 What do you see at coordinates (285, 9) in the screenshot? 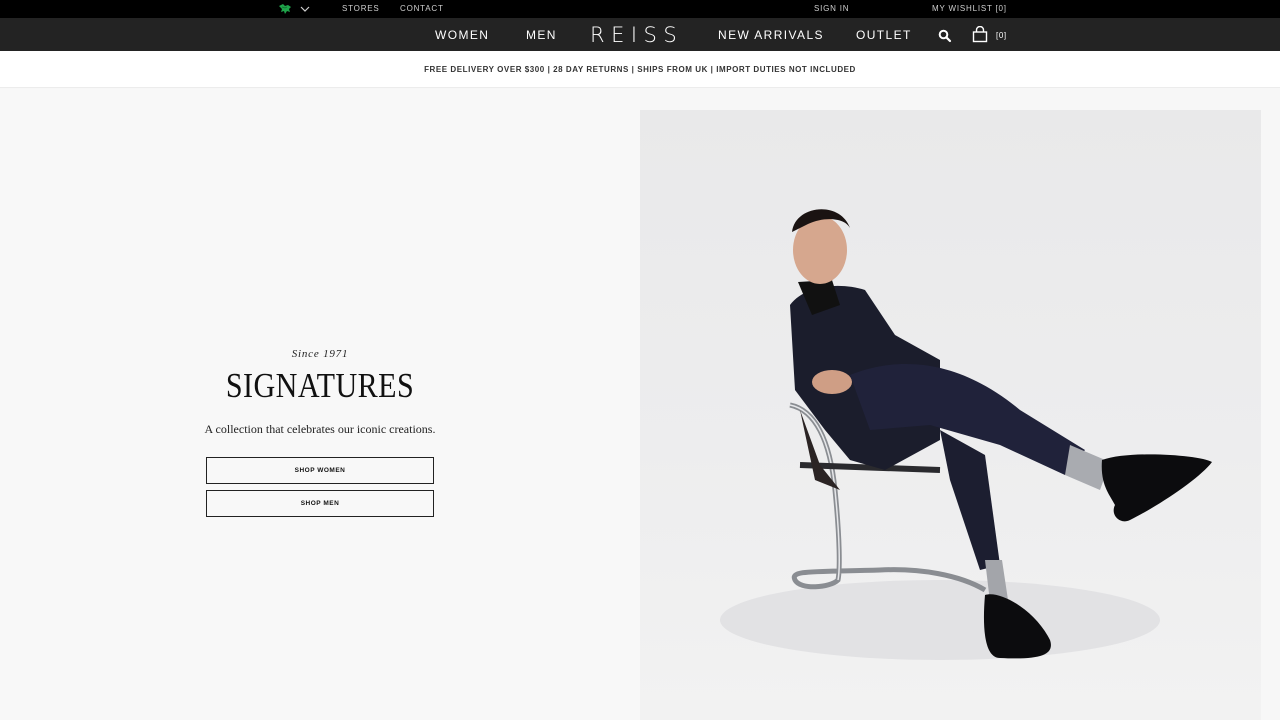
I see `globe-flag-icon` at bounding box center [285, 9].